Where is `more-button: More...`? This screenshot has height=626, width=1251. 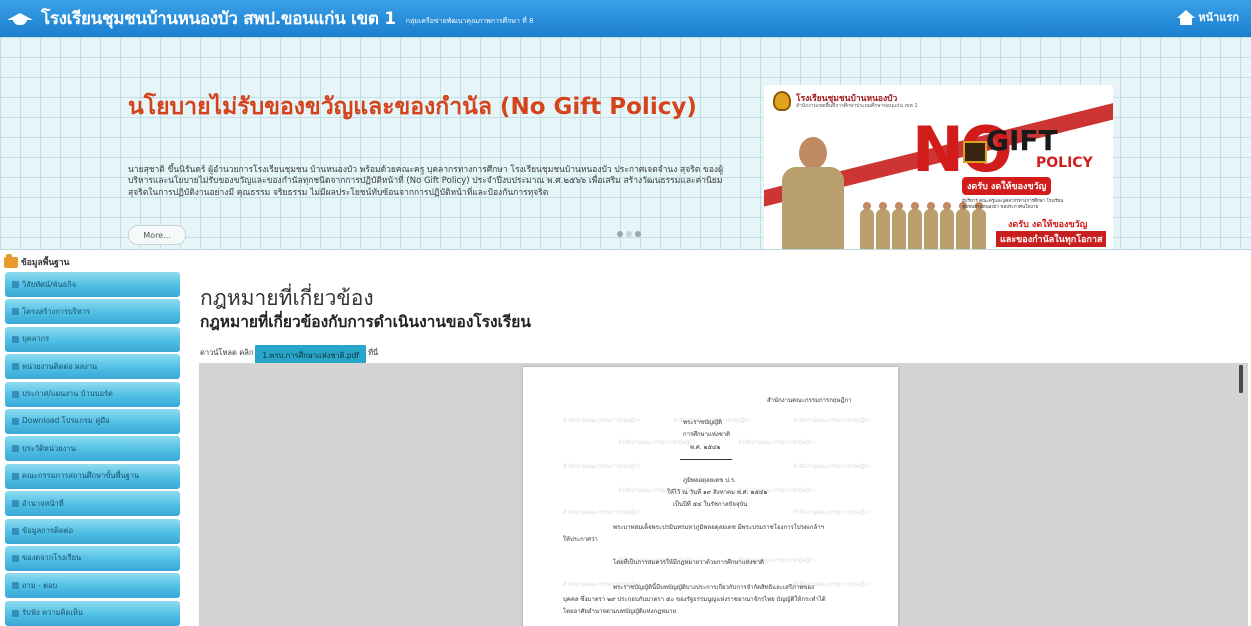 more-button: More... is located at coordinates (157, 235).